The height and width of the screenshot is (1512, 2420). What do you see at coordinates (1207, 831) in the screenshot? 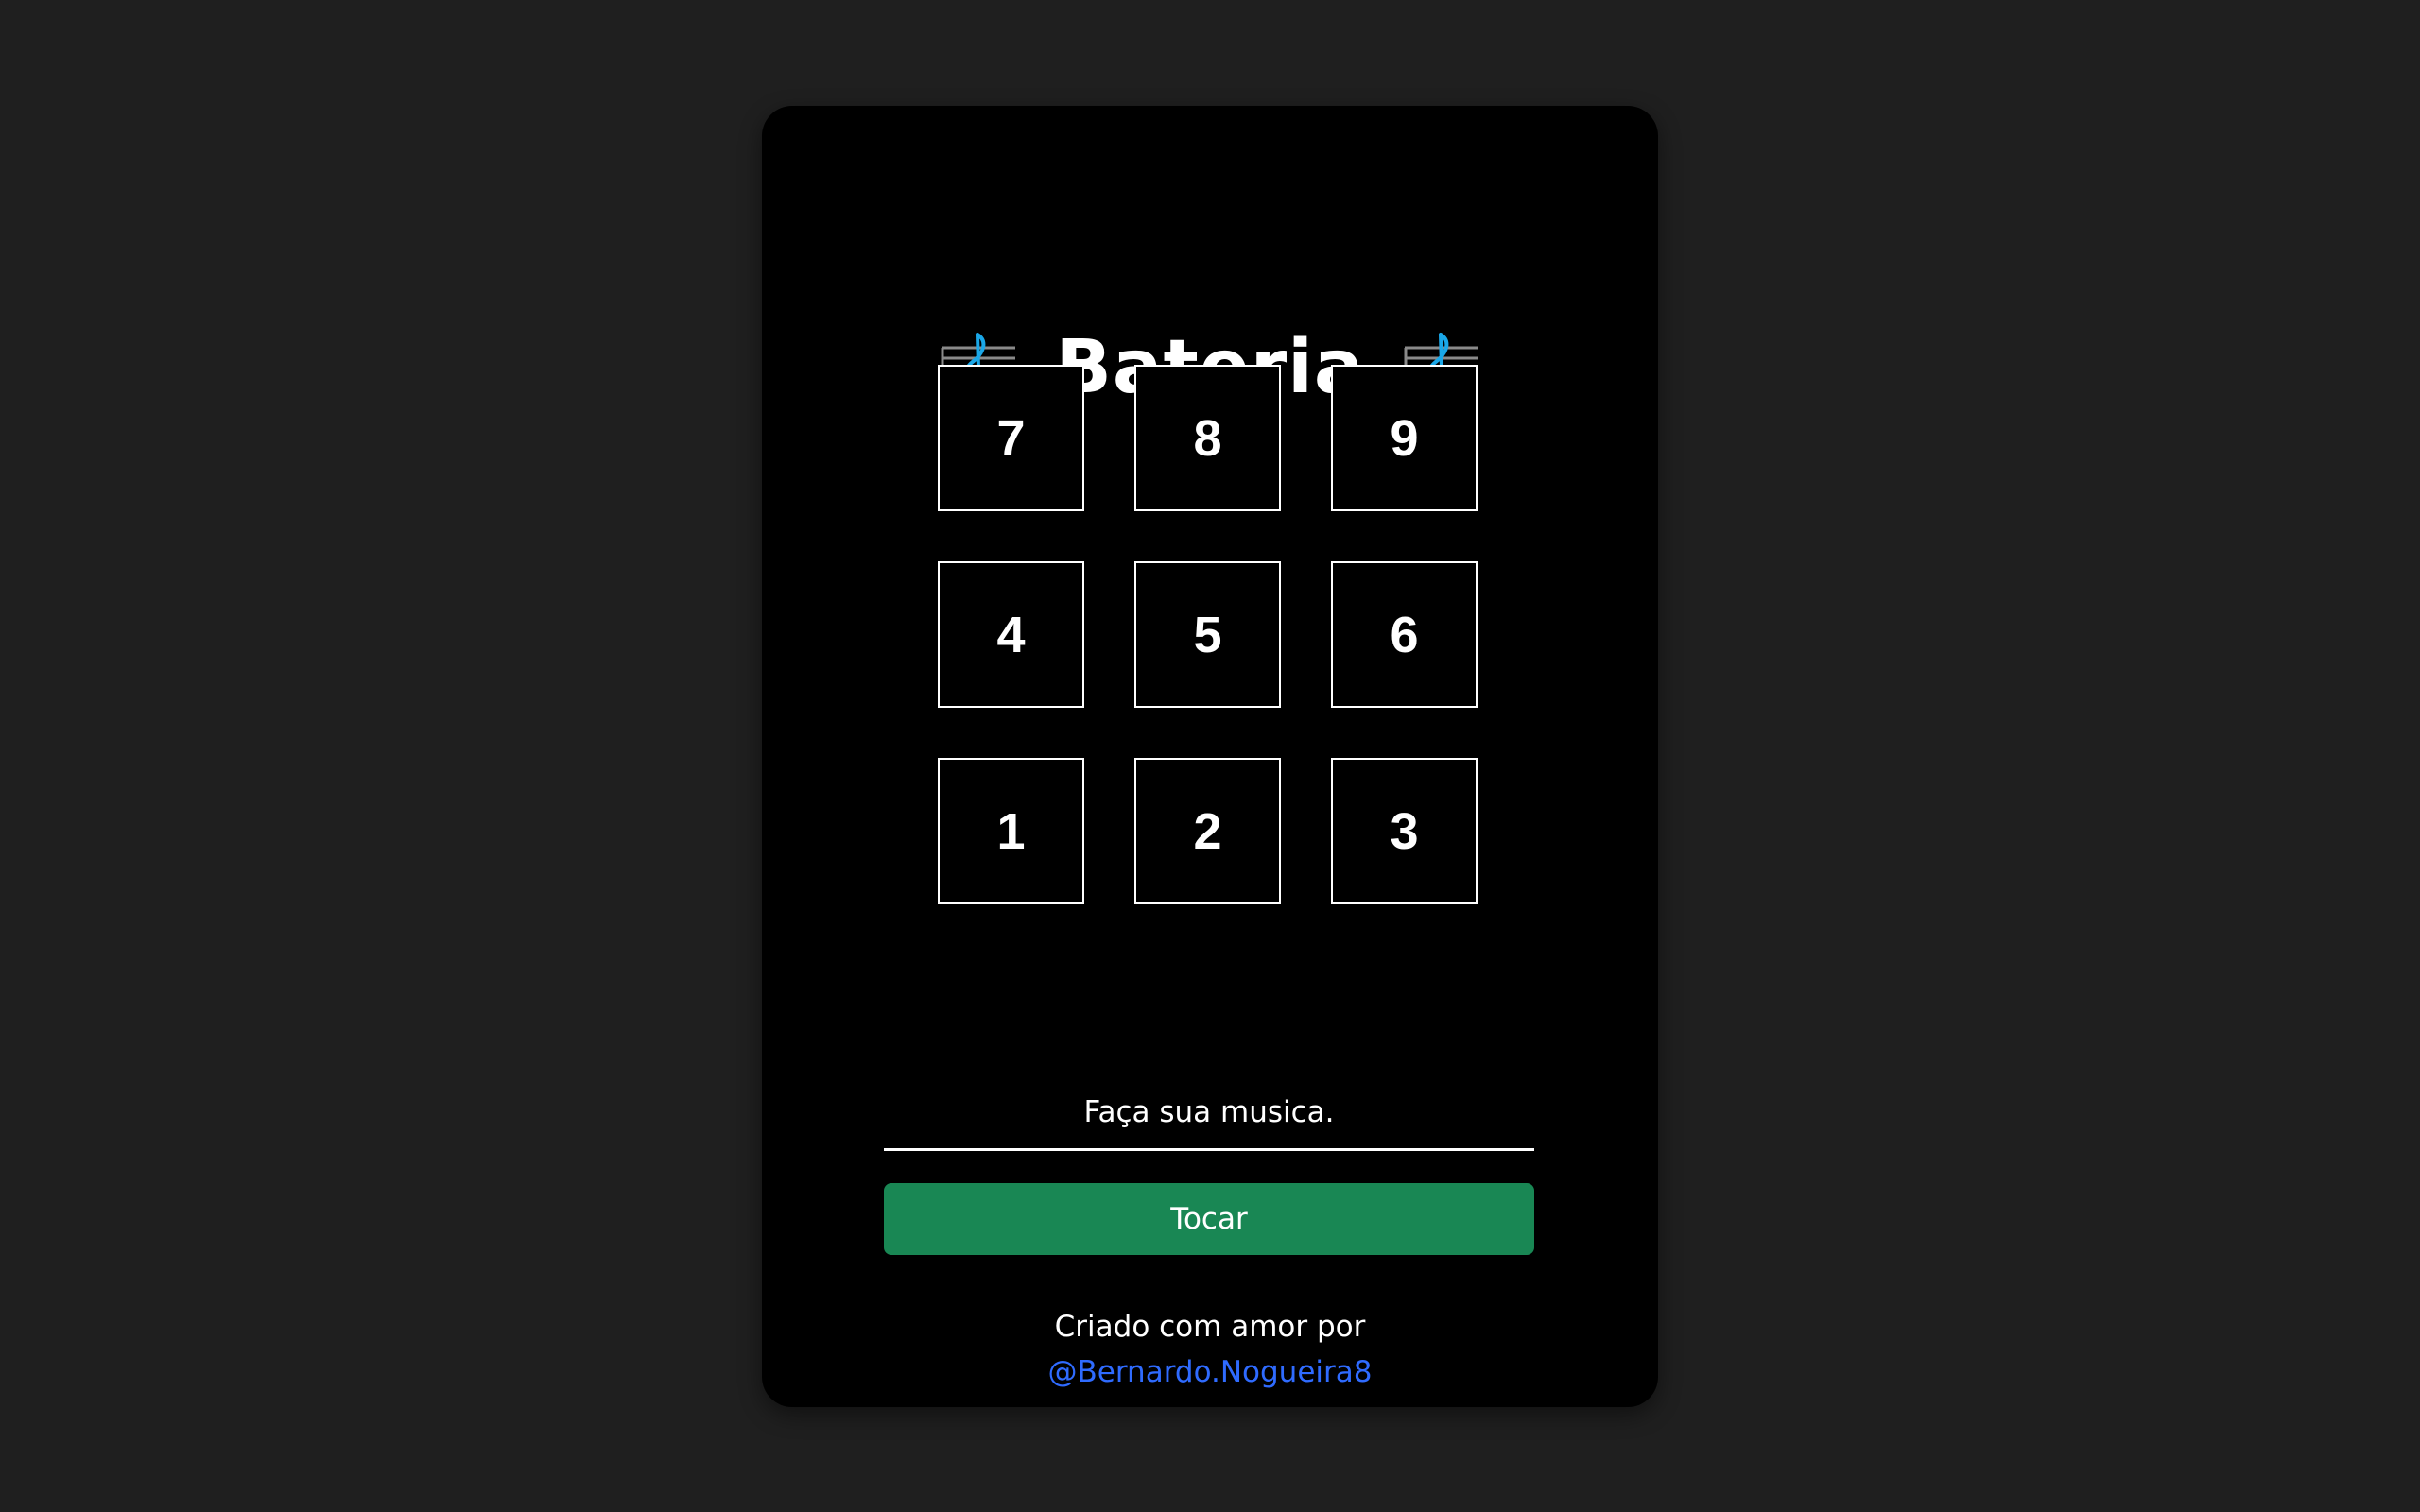
I see `drum-pad-2: 2` at bounding box center [1207, 831].